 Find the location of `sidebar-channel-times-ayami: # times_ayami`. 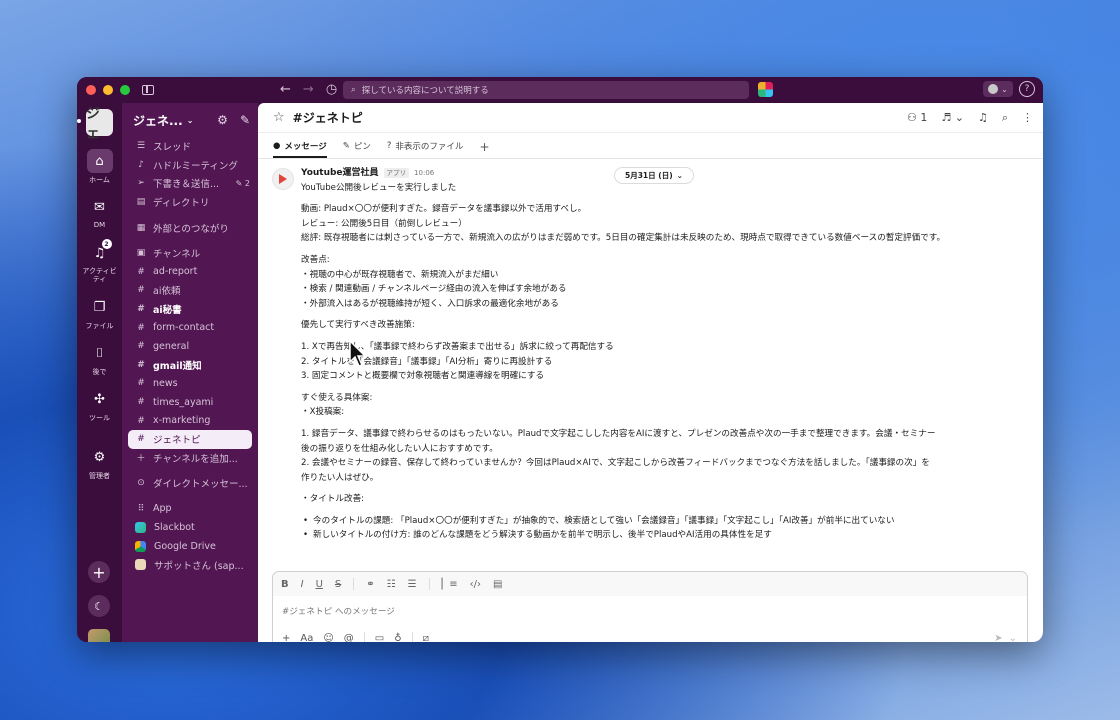

sidebar-channel-times-ayami: # times_ayami is located at coordinates (190, 402).